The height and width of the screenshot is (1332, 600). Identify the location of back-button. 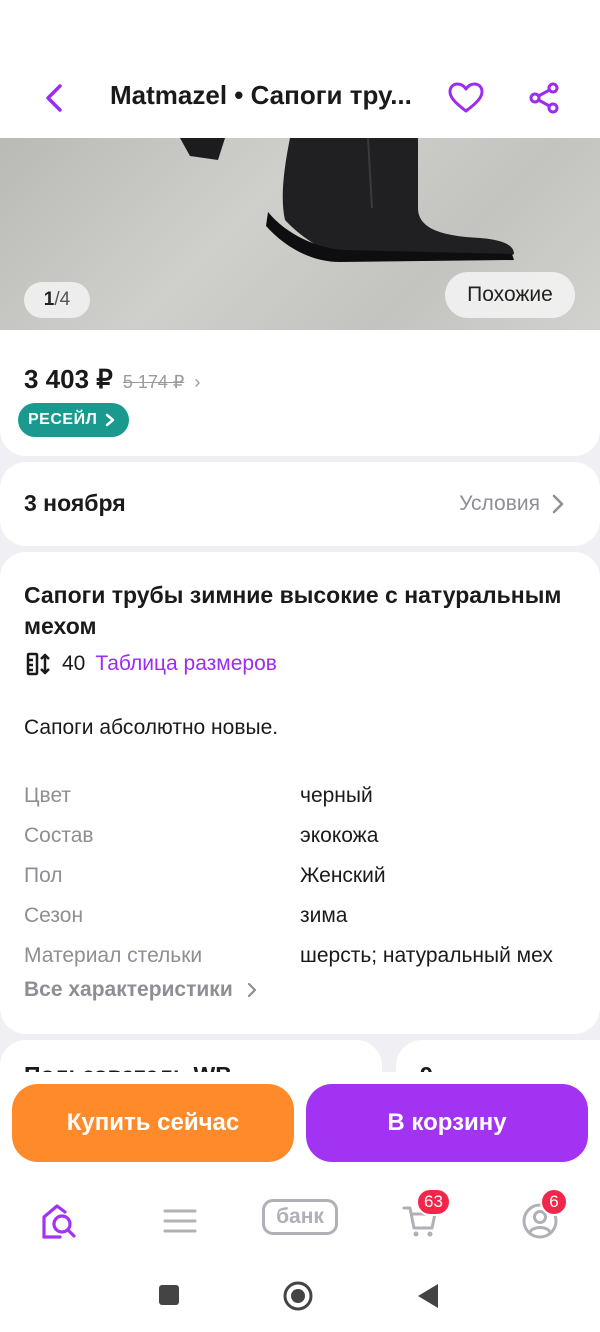
(54, 98).